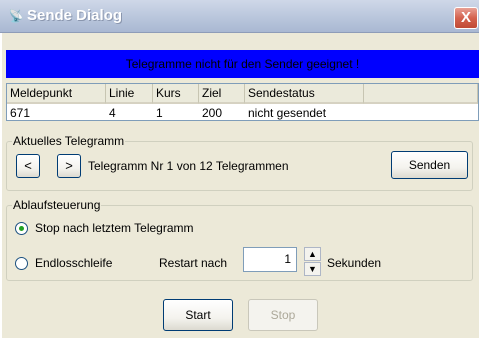 The height and width of the screenshot is (338, 479). What do you see at coordinates (239, 16) in the screenshot?
I see `title-bar: 📡 Sende Dialog X` at bounding box center [239, 16].